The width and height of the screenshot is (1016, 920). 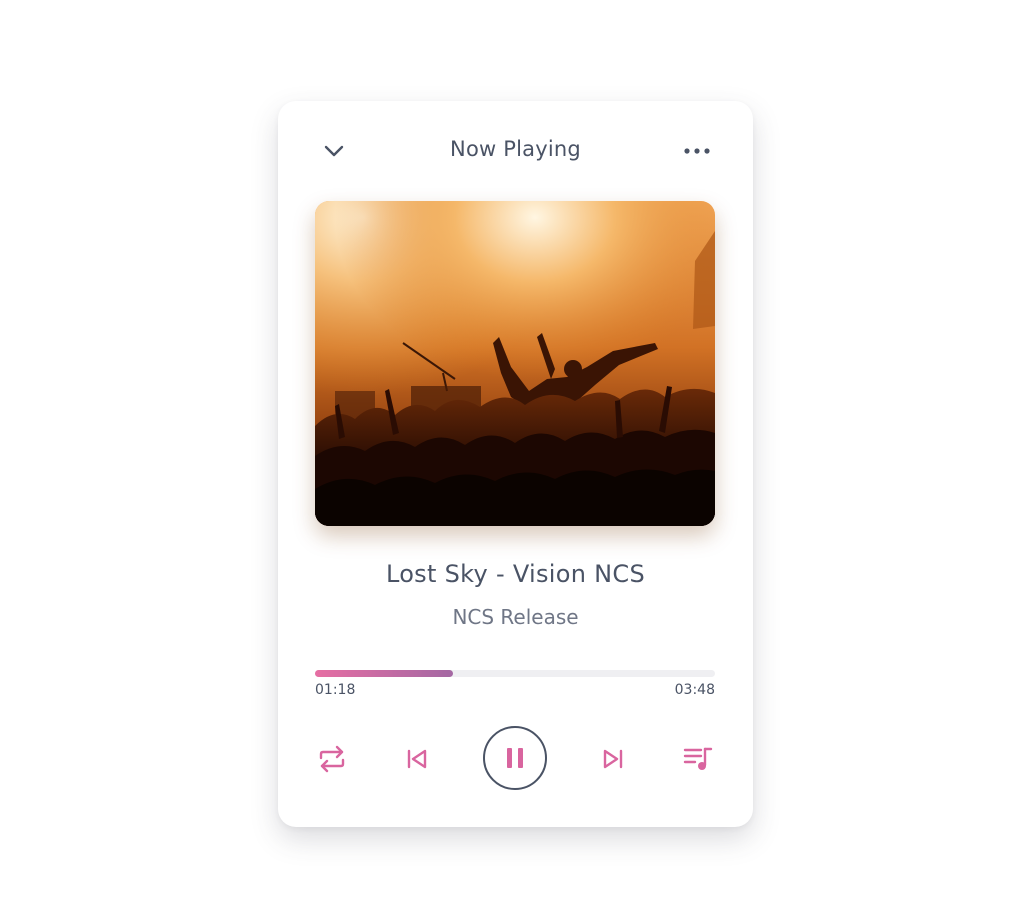 I want to click on more-horizontal-icon, so click(x=697, y=151).